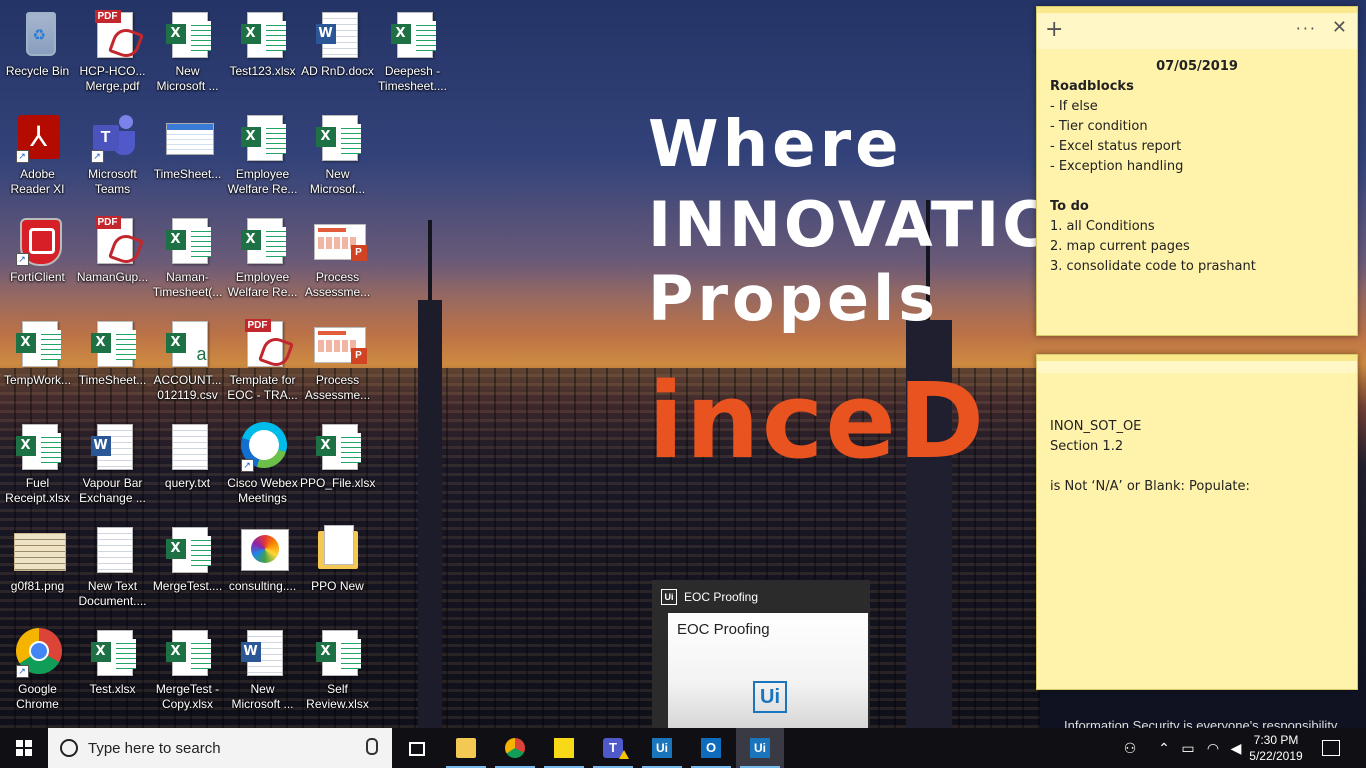  What do you see at coordinates (794, 298) in the screenshot?
I see `wallpaper-propels-text: Propels` at bounding box center [794, 298].